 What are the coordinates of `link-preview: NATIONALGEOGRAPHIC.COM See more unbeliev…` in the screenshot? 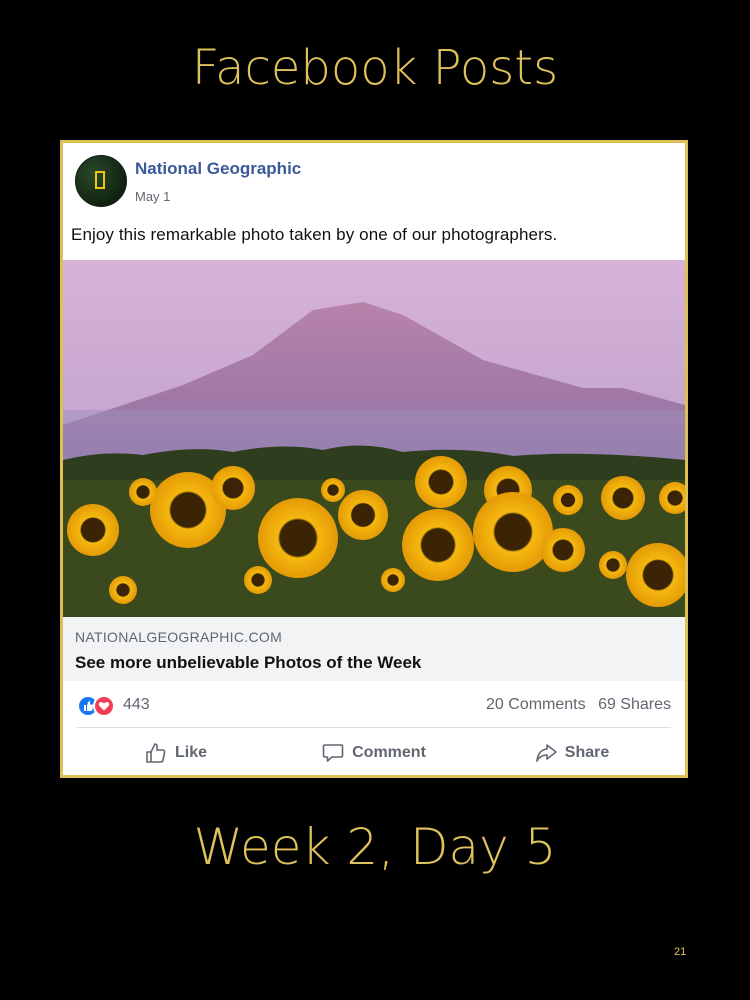 It's located at (374, 649).